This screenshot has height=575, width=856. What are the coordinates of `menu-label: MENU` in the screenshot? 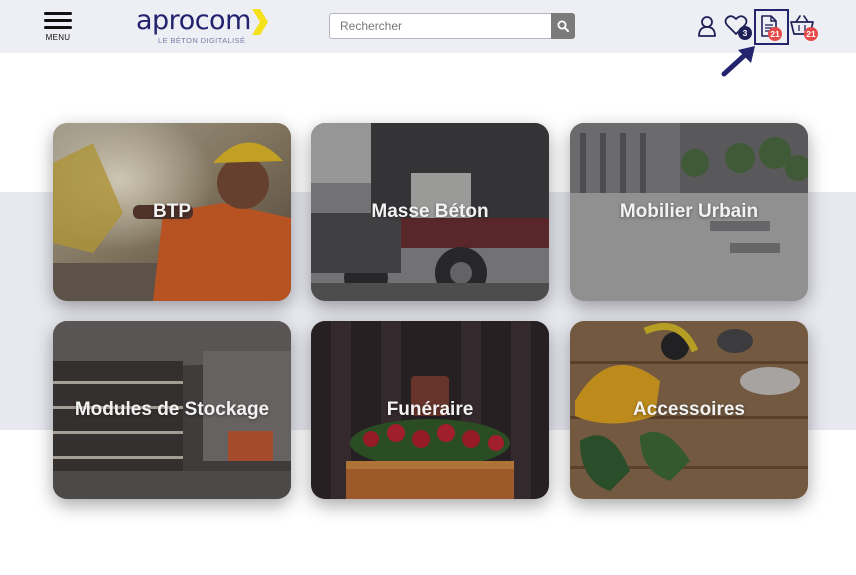 It's located at (58, 37).